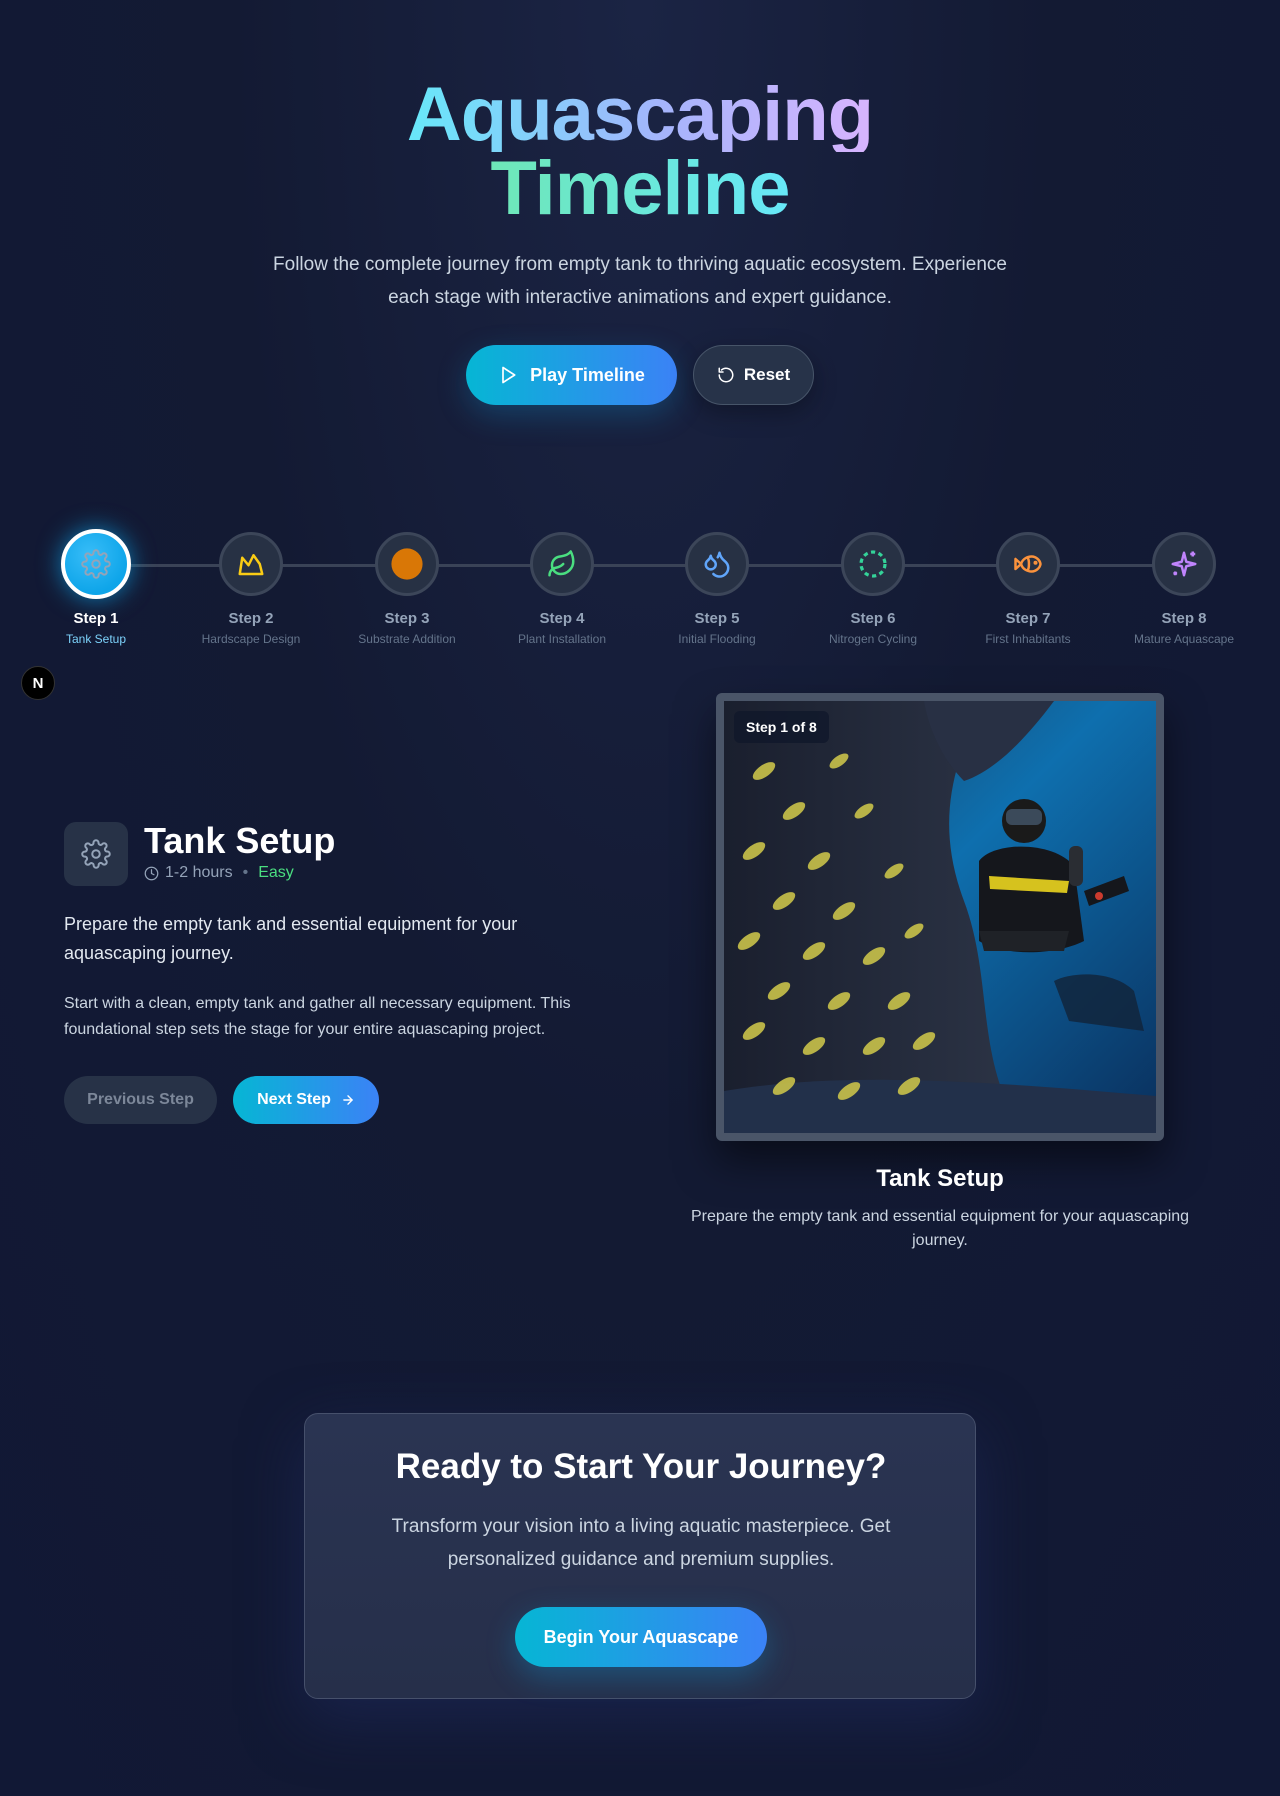 Image resolution: width=1280 pixels, height=1796 pixels. Describe the element at coordinates (509, 375) in the screenshot. I see `play-icon` at that location.